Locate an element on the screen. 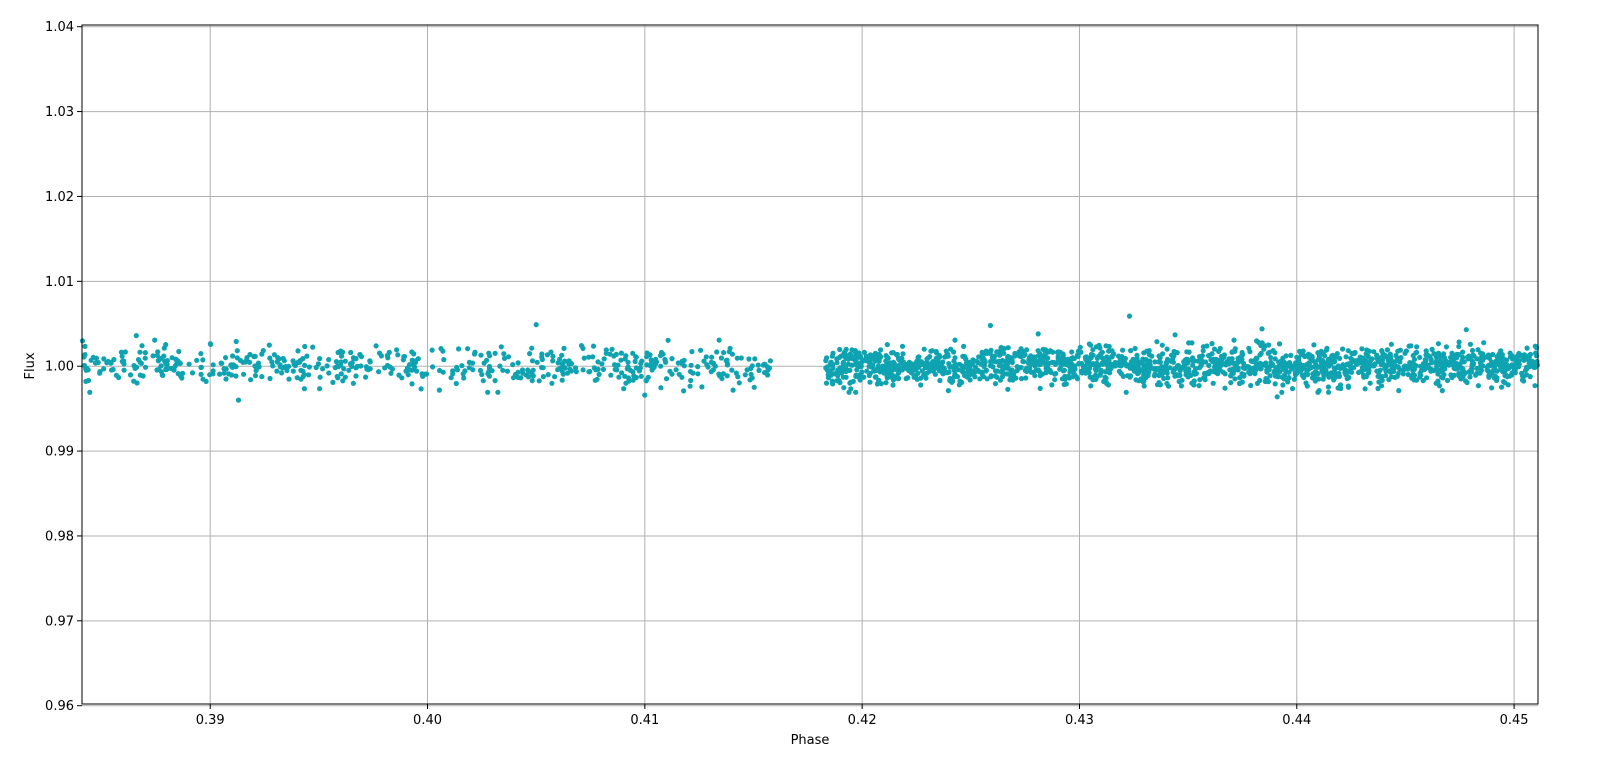  y-tick-label: 0.96 is located at coordinates (59, 706).